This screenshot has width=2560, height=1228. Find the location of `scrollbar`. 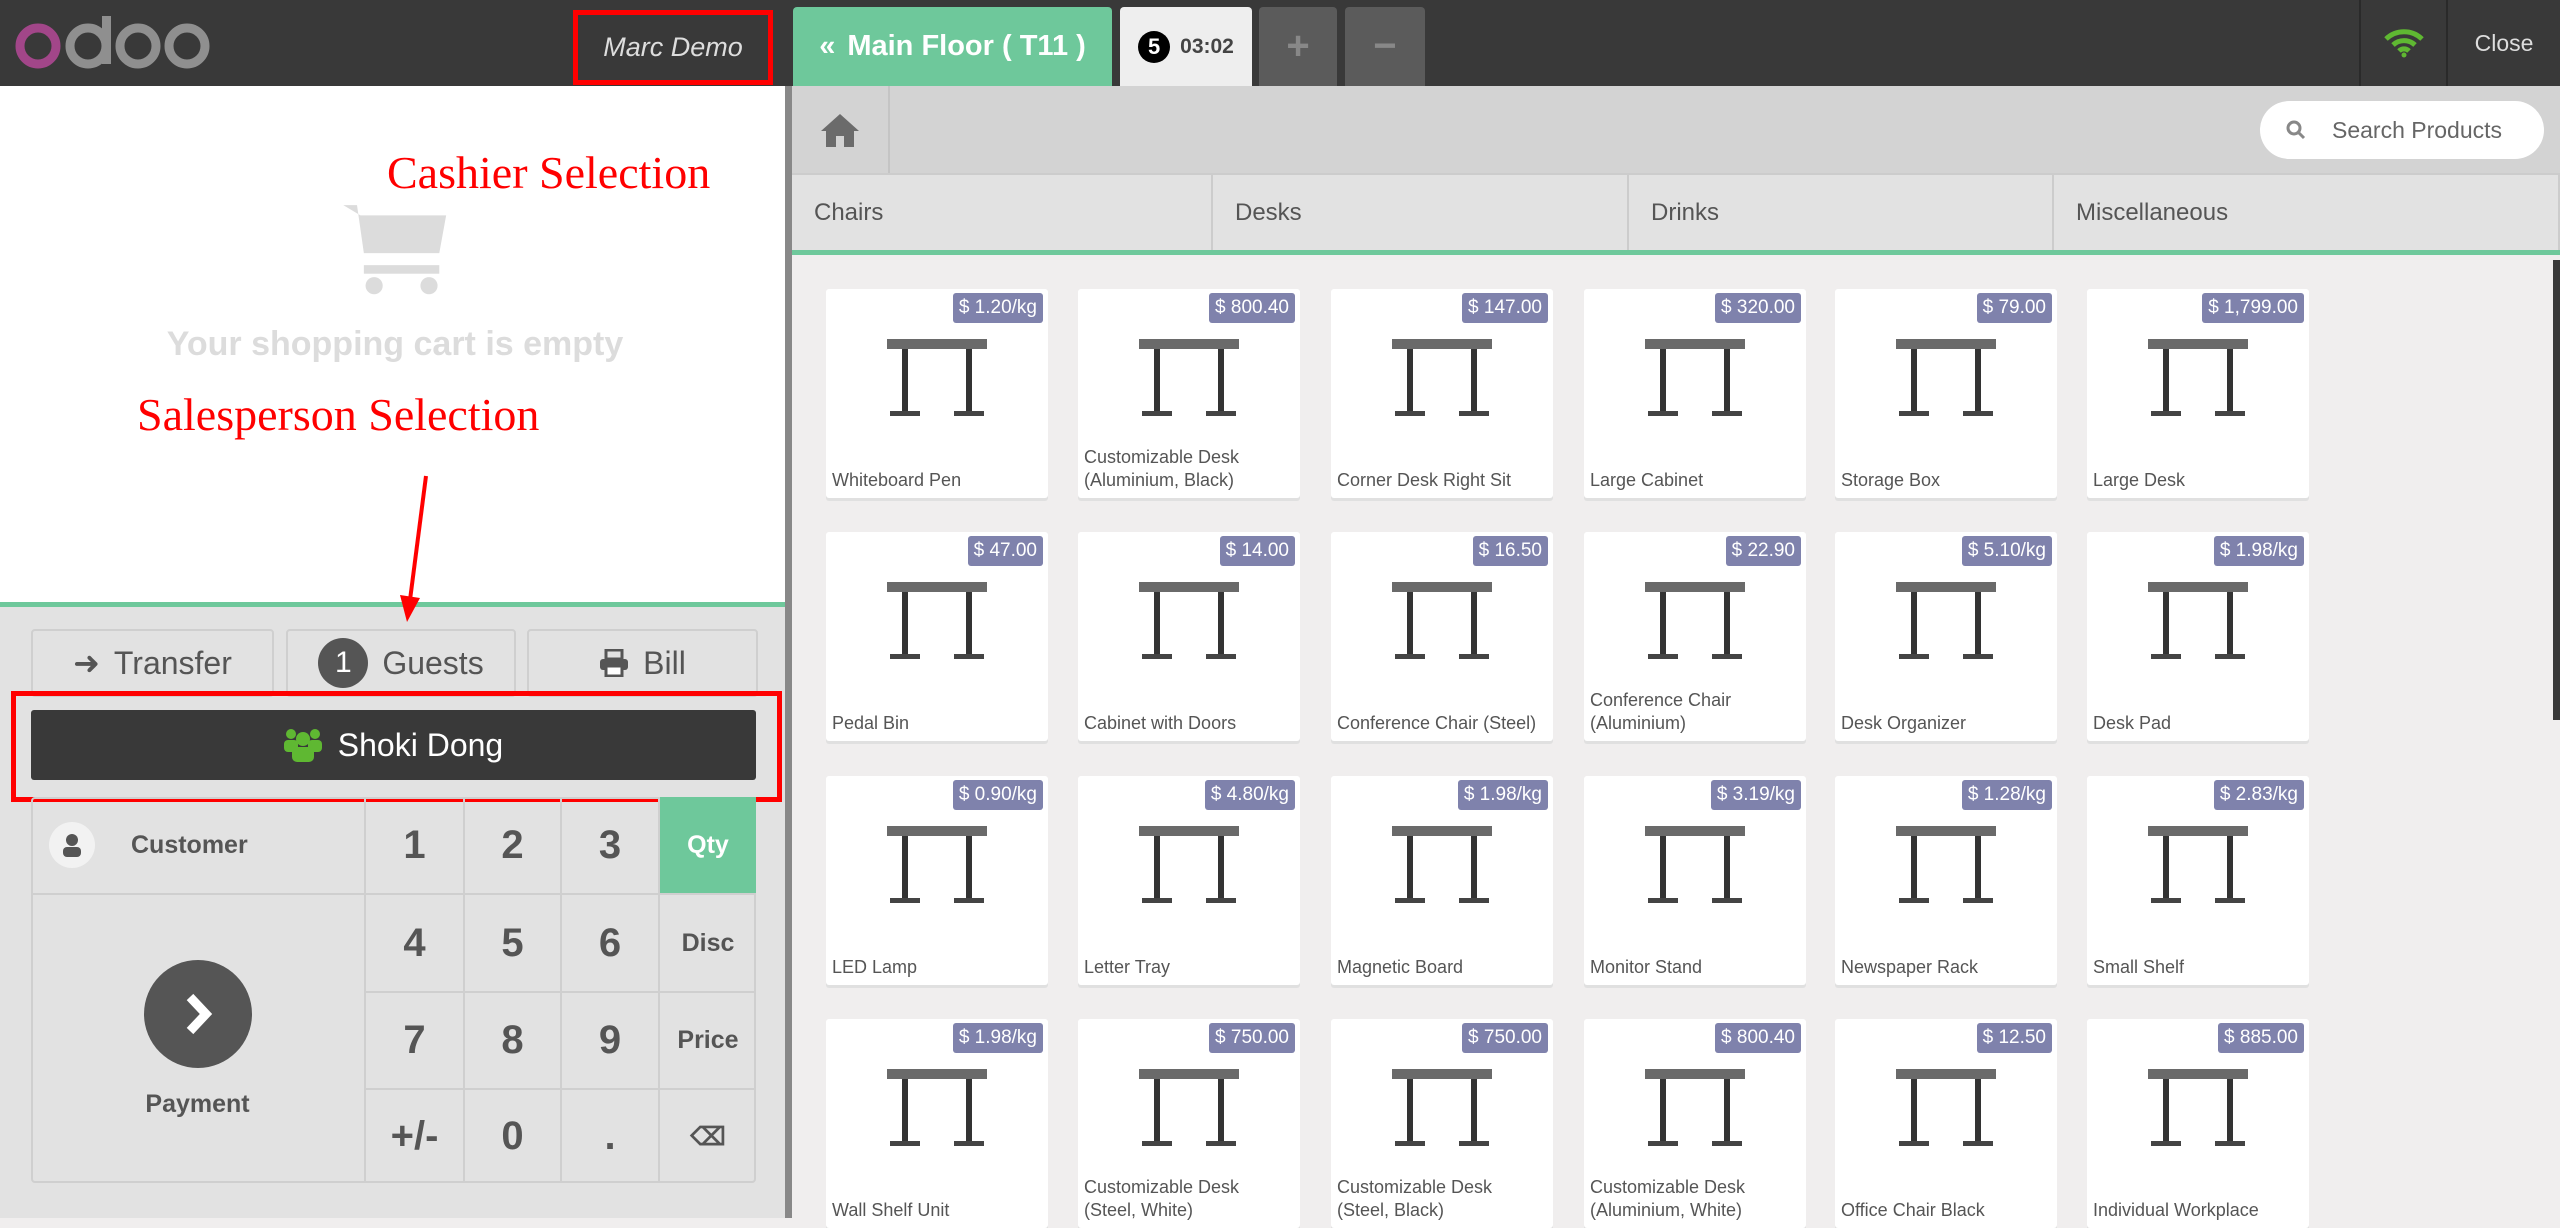

scrollbar is located at coordinates (2556, 490).